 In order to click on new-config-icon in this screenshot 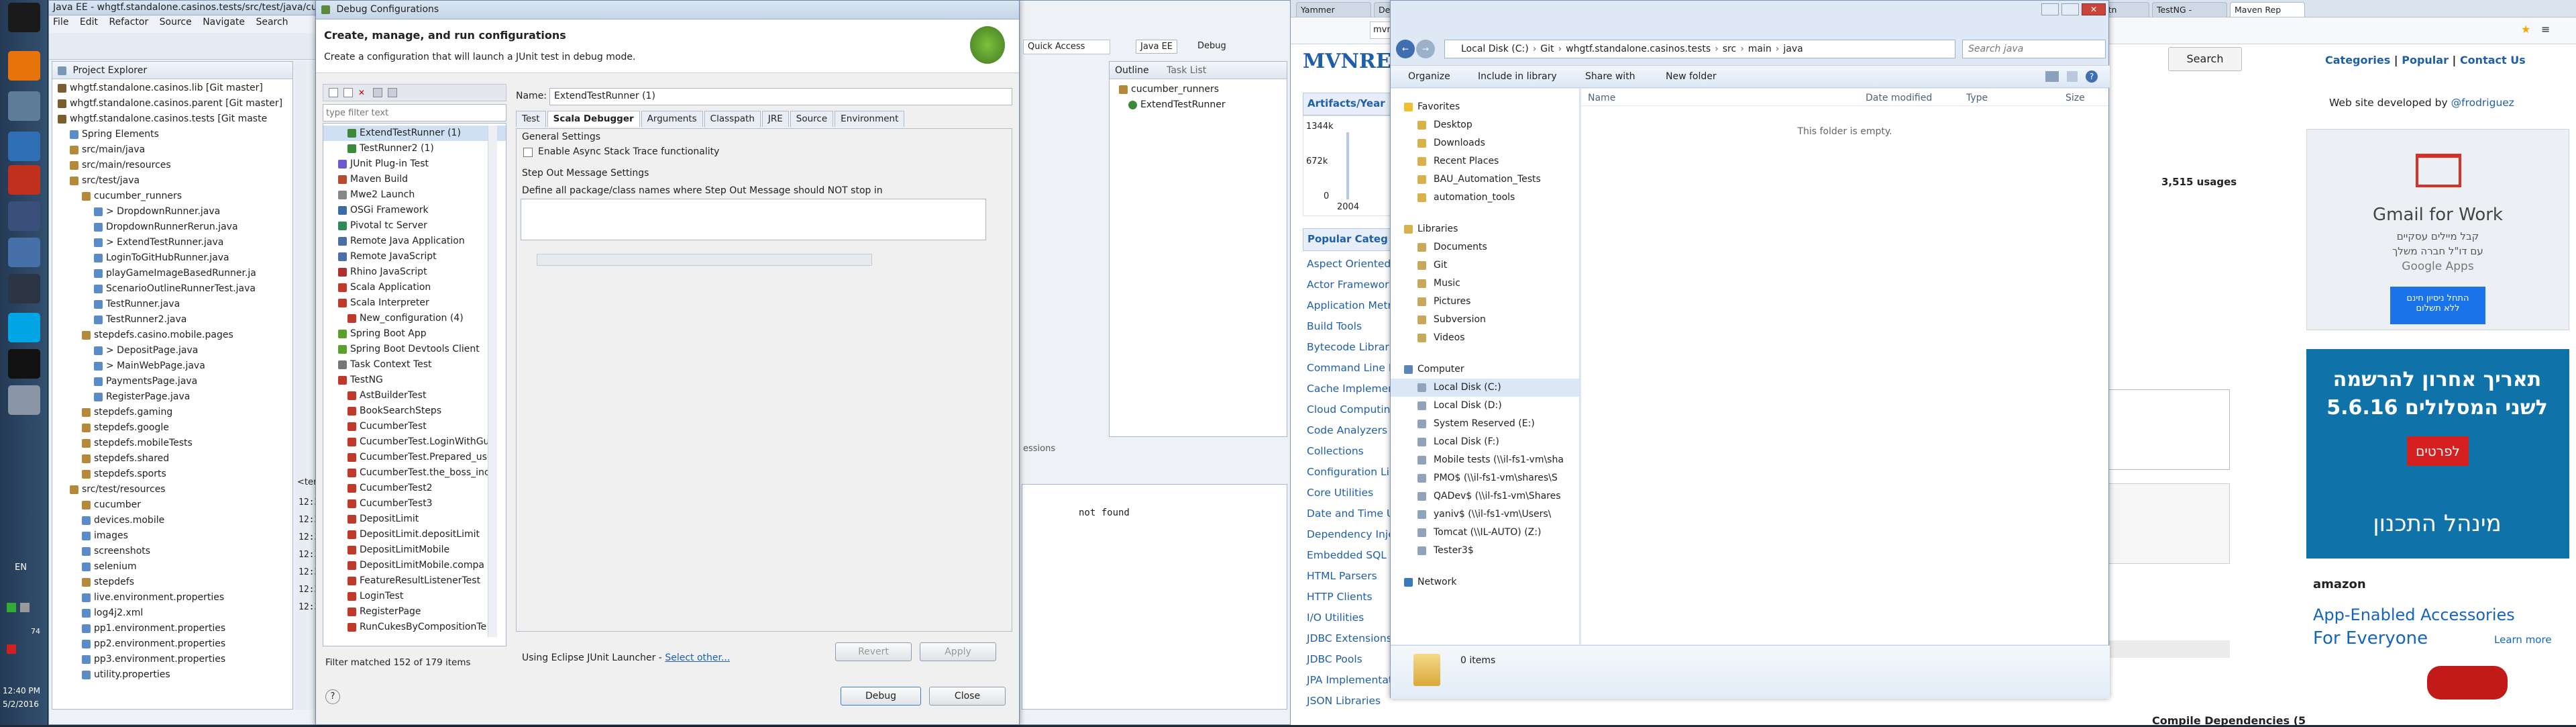, I will do `click(333, 93)`.